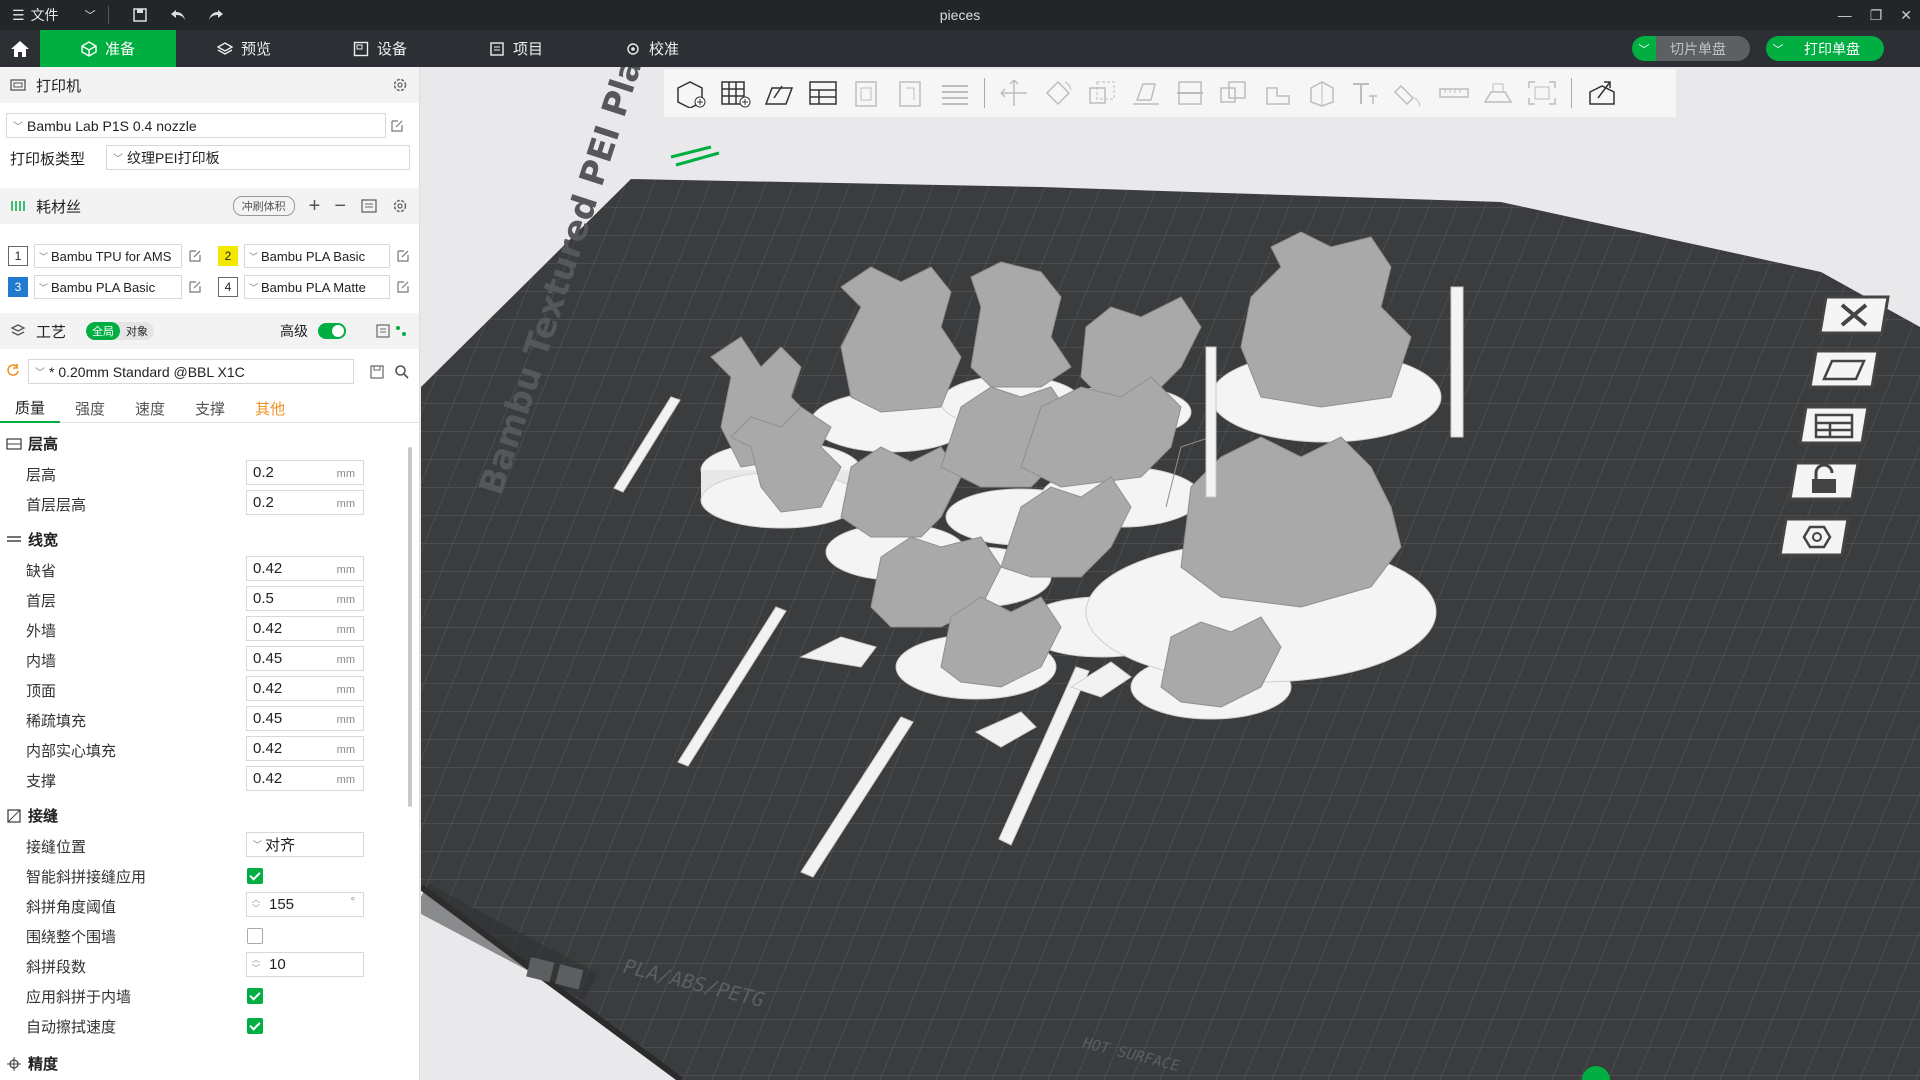 The image size is (1920, 1080). Describe the element at coordinates (1834, 425) in the screenshot. I see `arrange-plate-button` at that location.